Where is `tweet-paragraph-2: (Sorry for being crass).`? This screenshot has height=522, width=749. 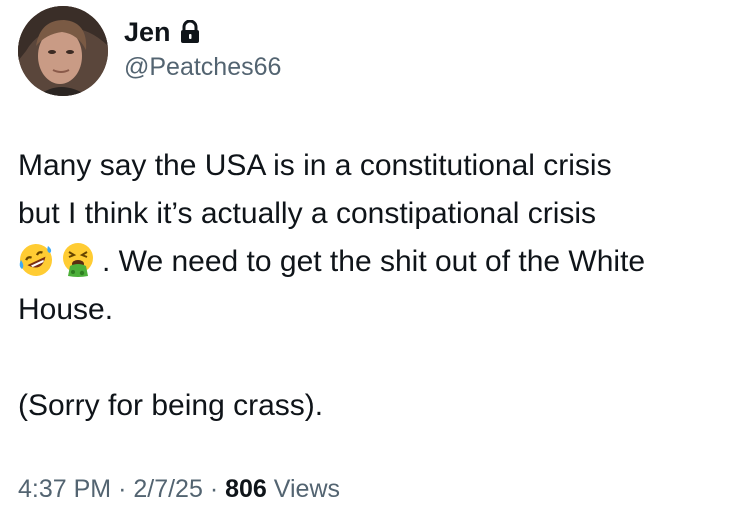
tweet-paragraph-2: (Sorry for being crass). is located at coordinates (171, 405).